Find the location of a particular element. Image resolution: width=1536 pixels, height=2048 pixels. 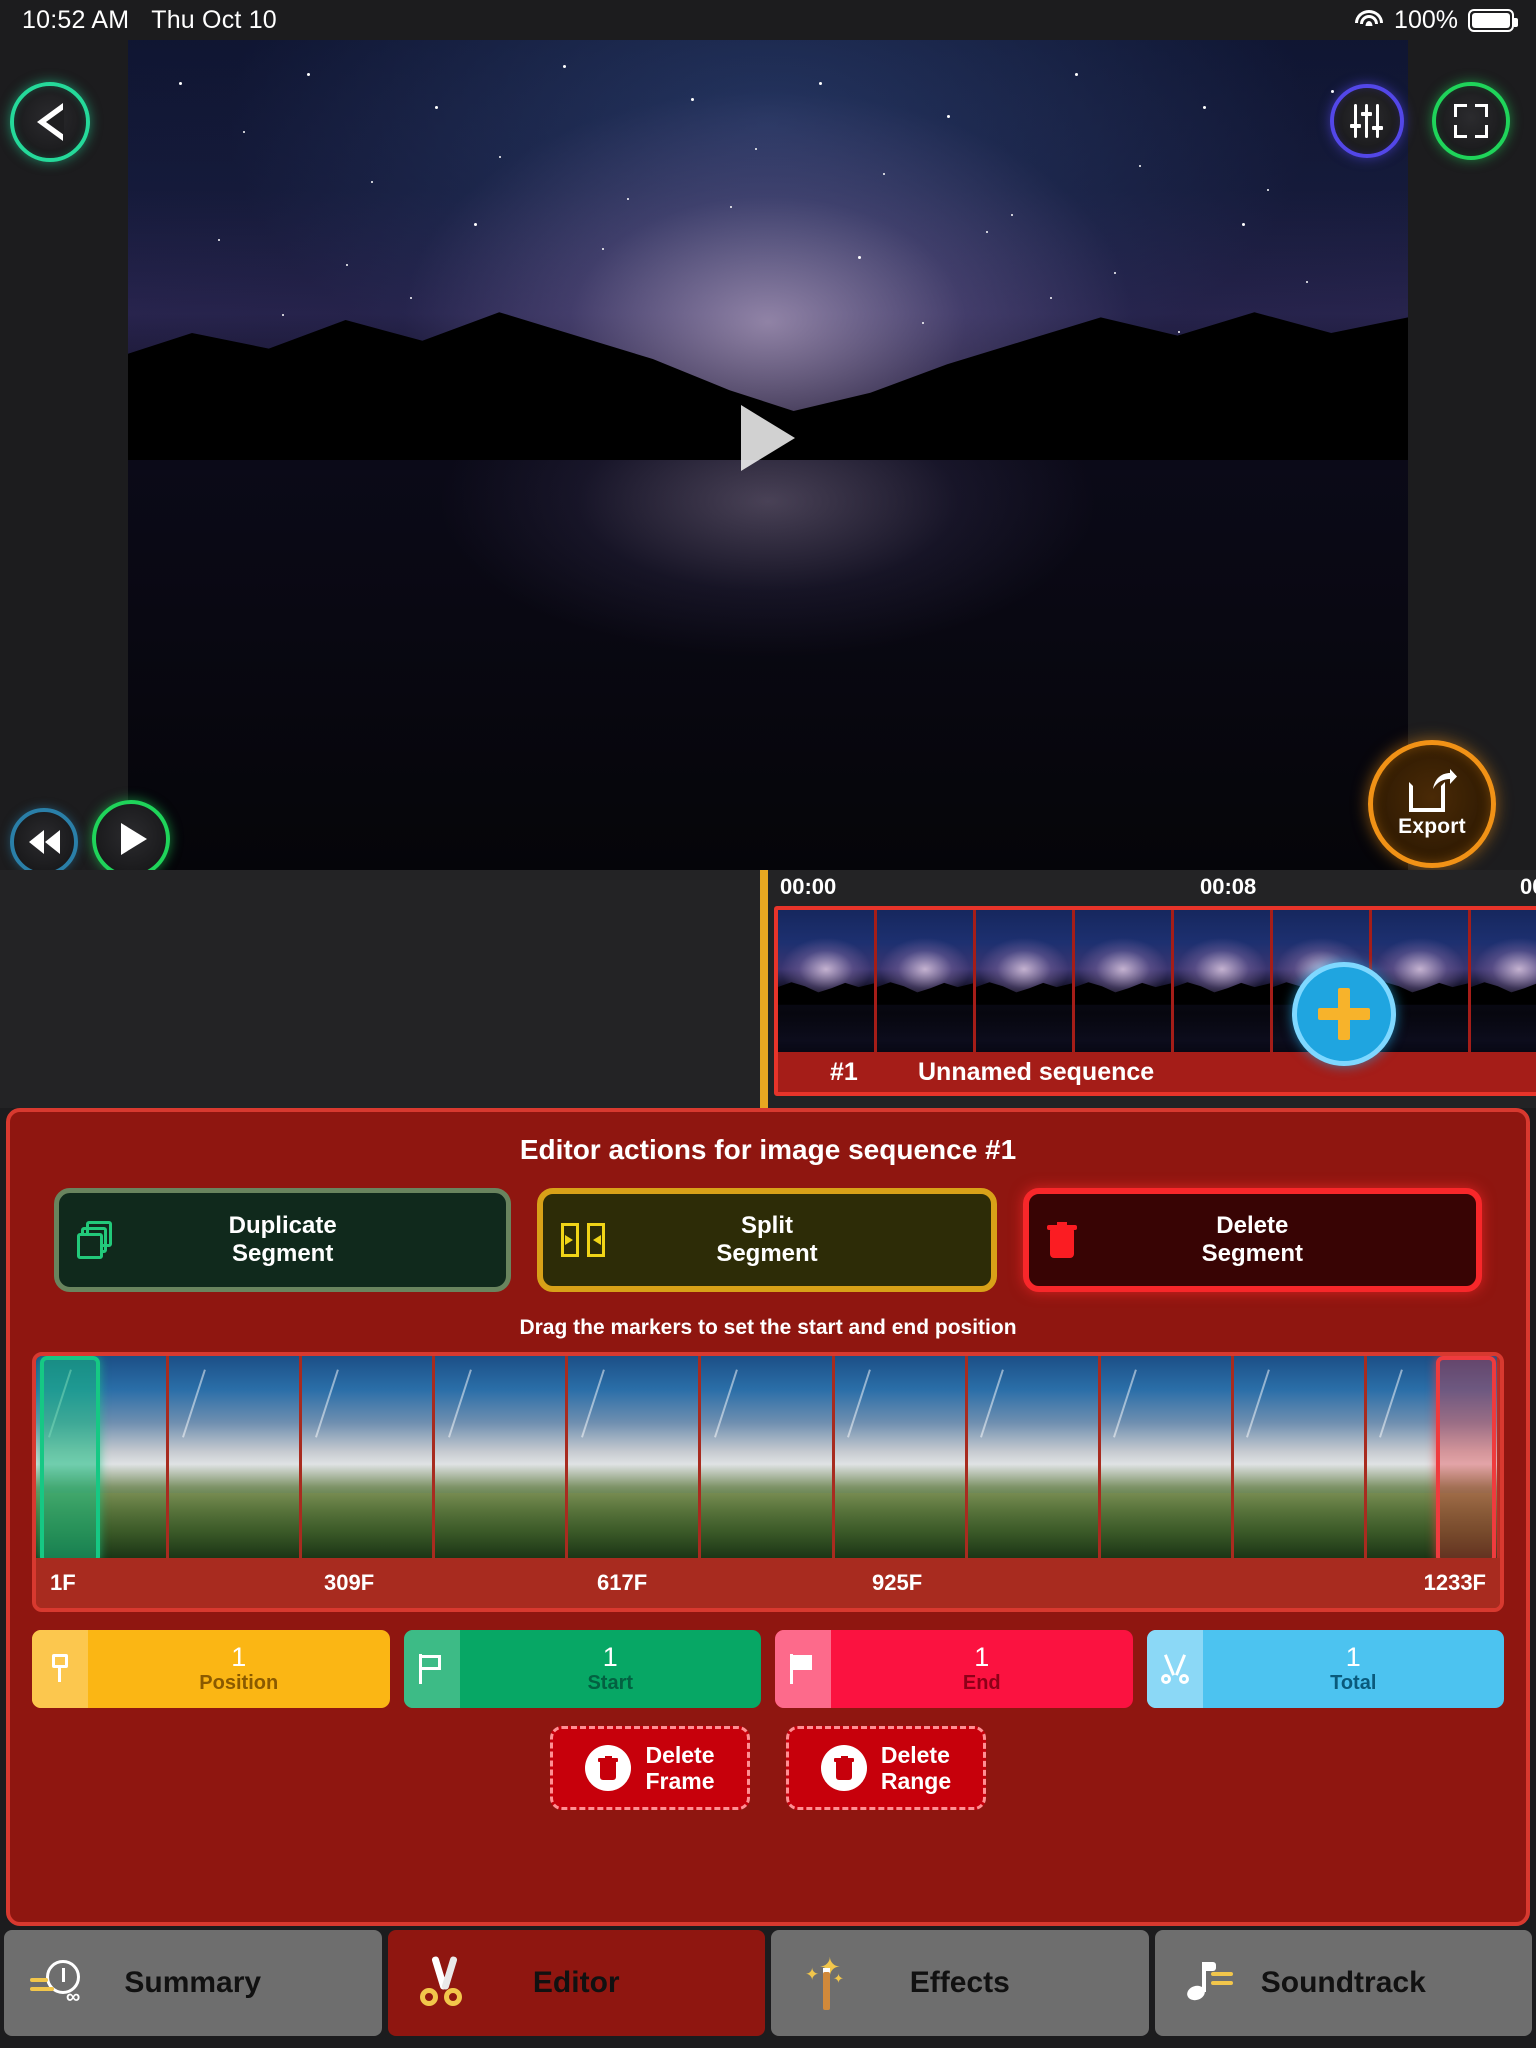

status-bar-right: 100% is located at coordinates (1436, 20).